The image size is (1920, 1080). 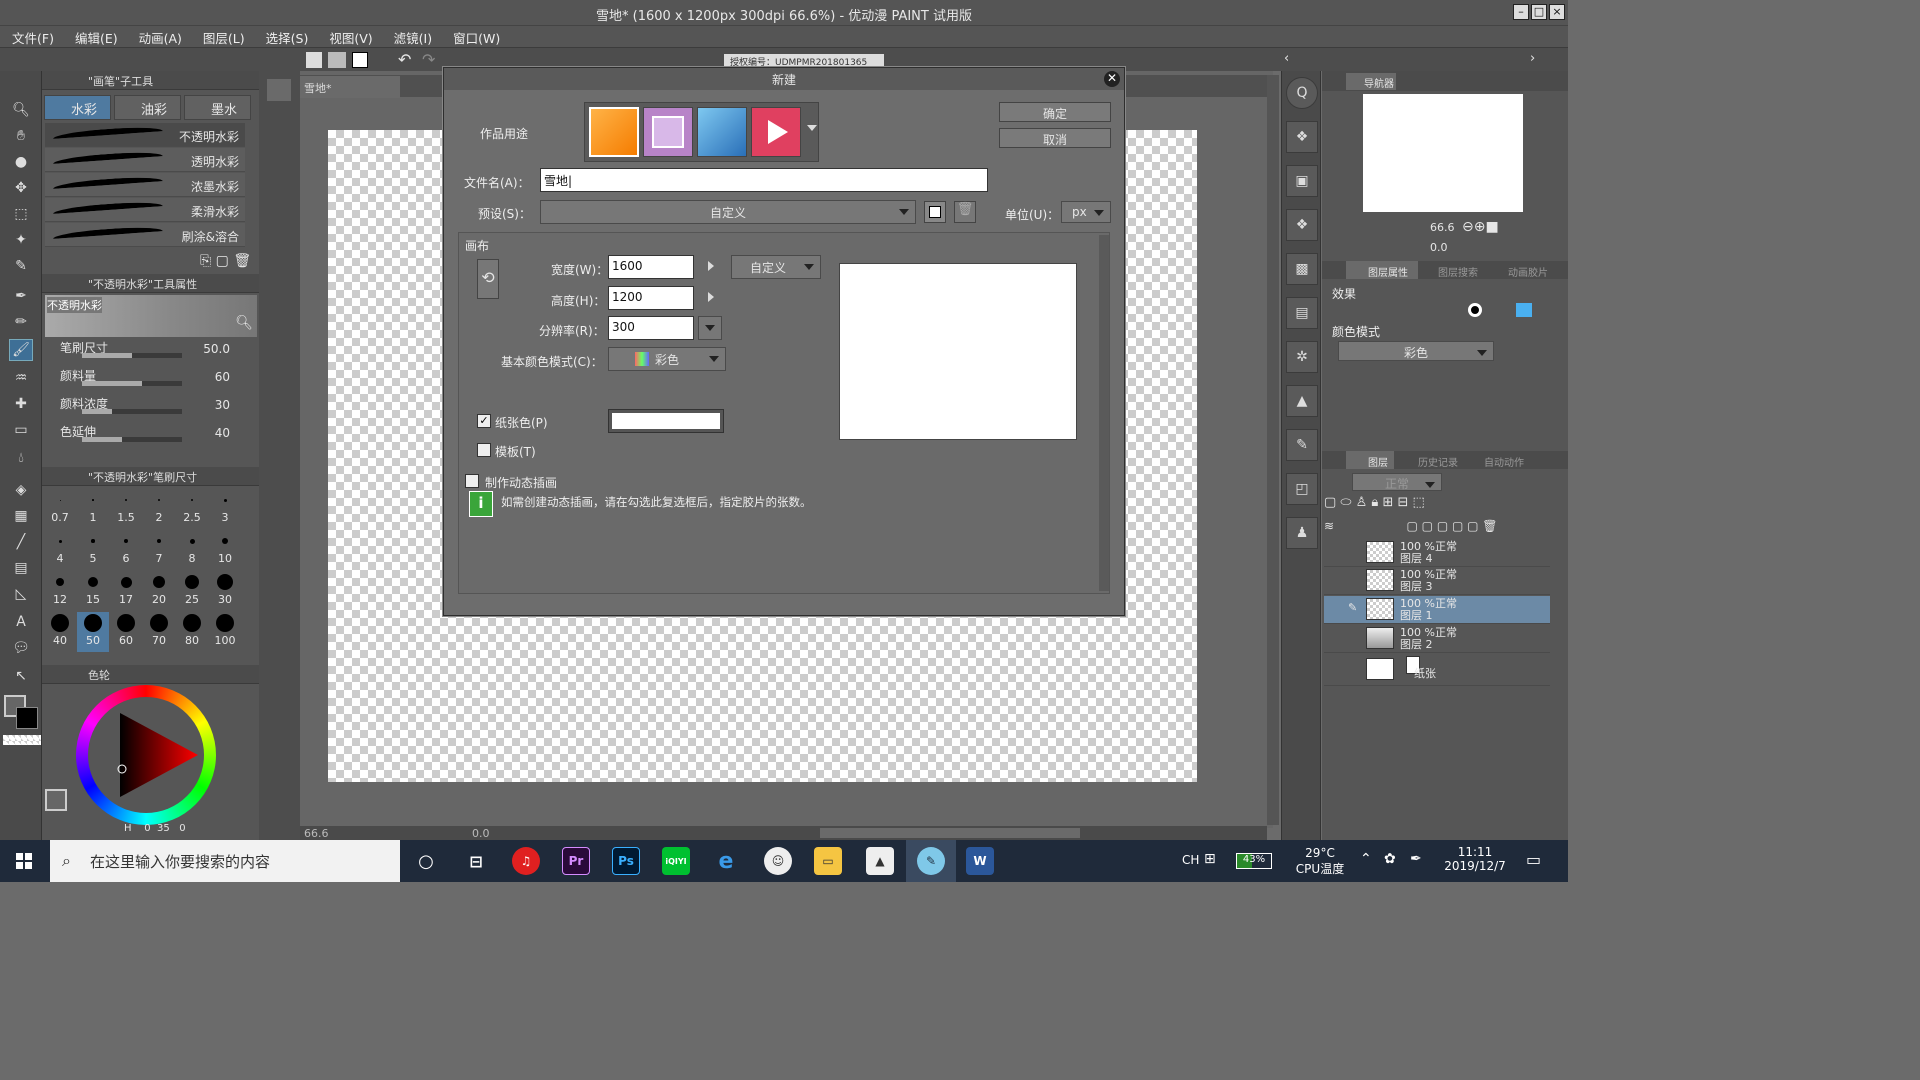 I want to click on brush-tool-icon: 🖌︎, so click(x=21, y=350).